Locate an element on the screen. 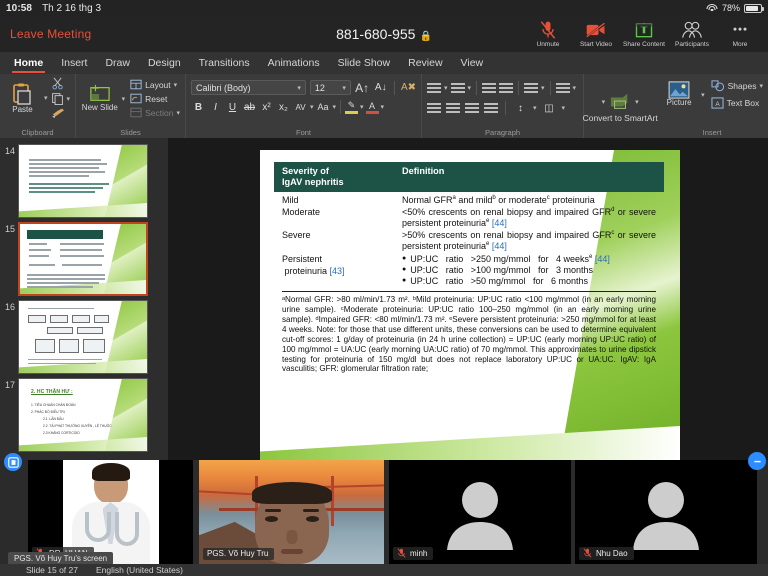 The width and height of the screenshot is (768, 576). tab-view: View is located at coordinates (472, 63).